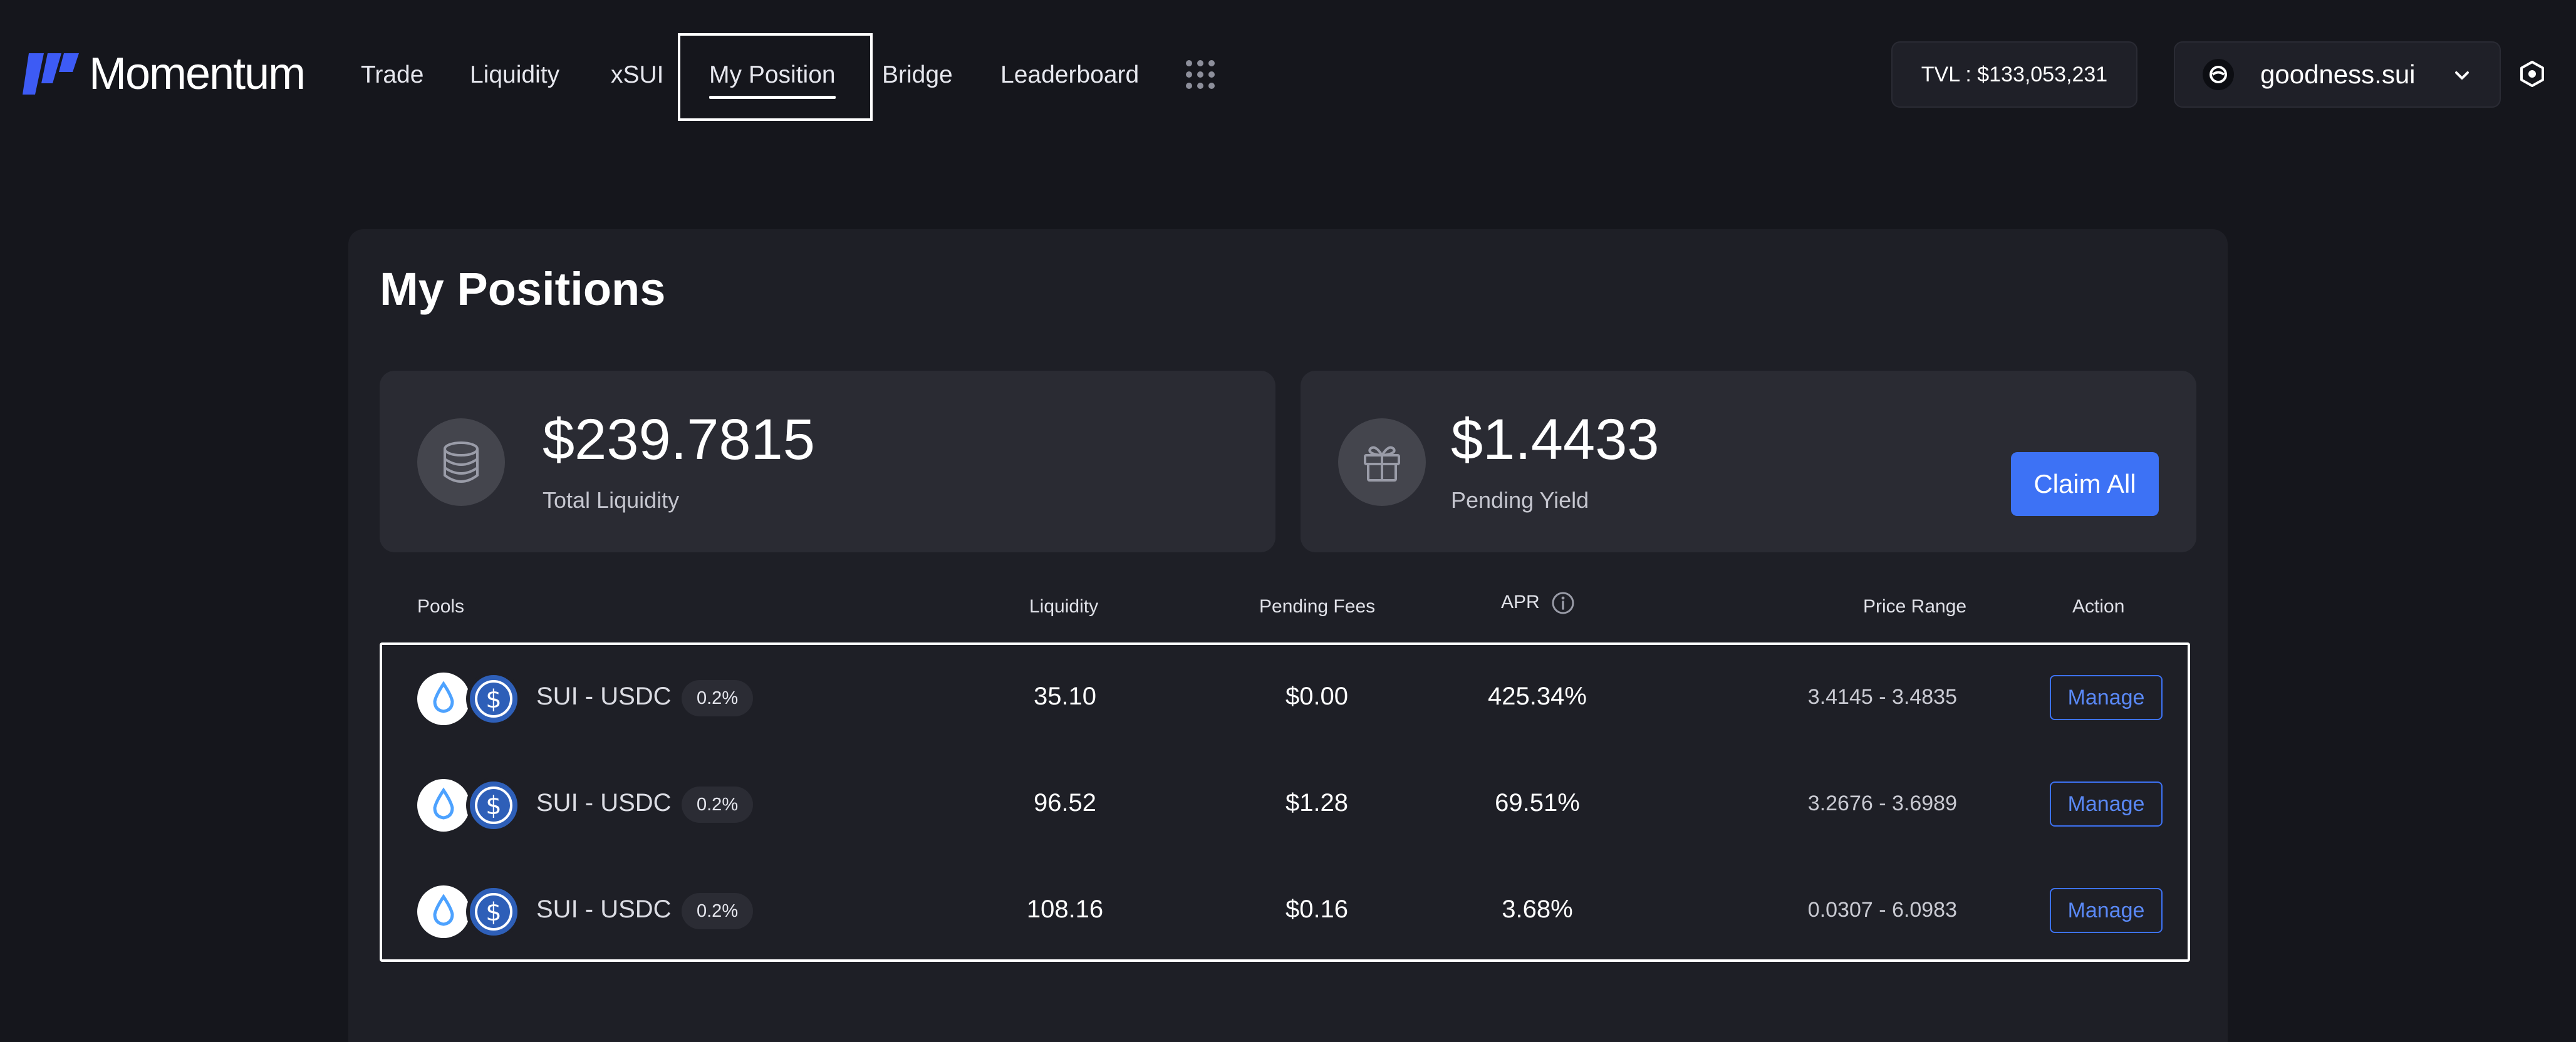 The height and width of the screenshot is (1042, 2576). What do you see at coordinates (917, 75) in the screenshot?
I see `nav-item-bridge: Bridge` at bounding box center [917, 75].